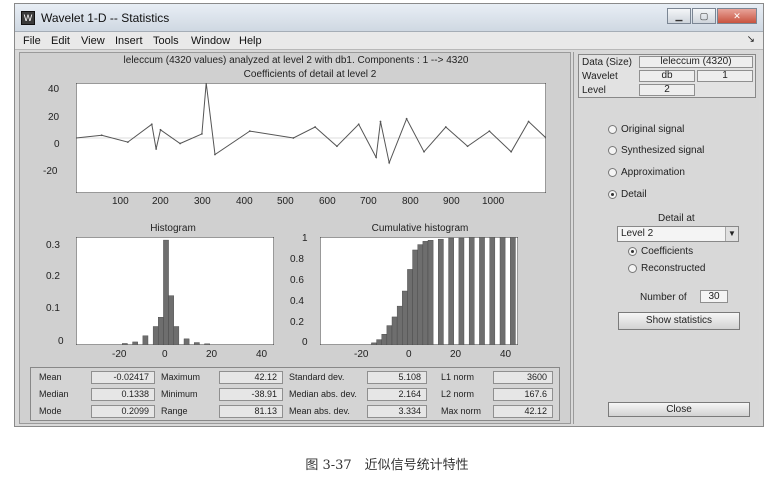 The image size is (774, 484). I want to click on radio-original-signal: Original signal, so click(646, 129).